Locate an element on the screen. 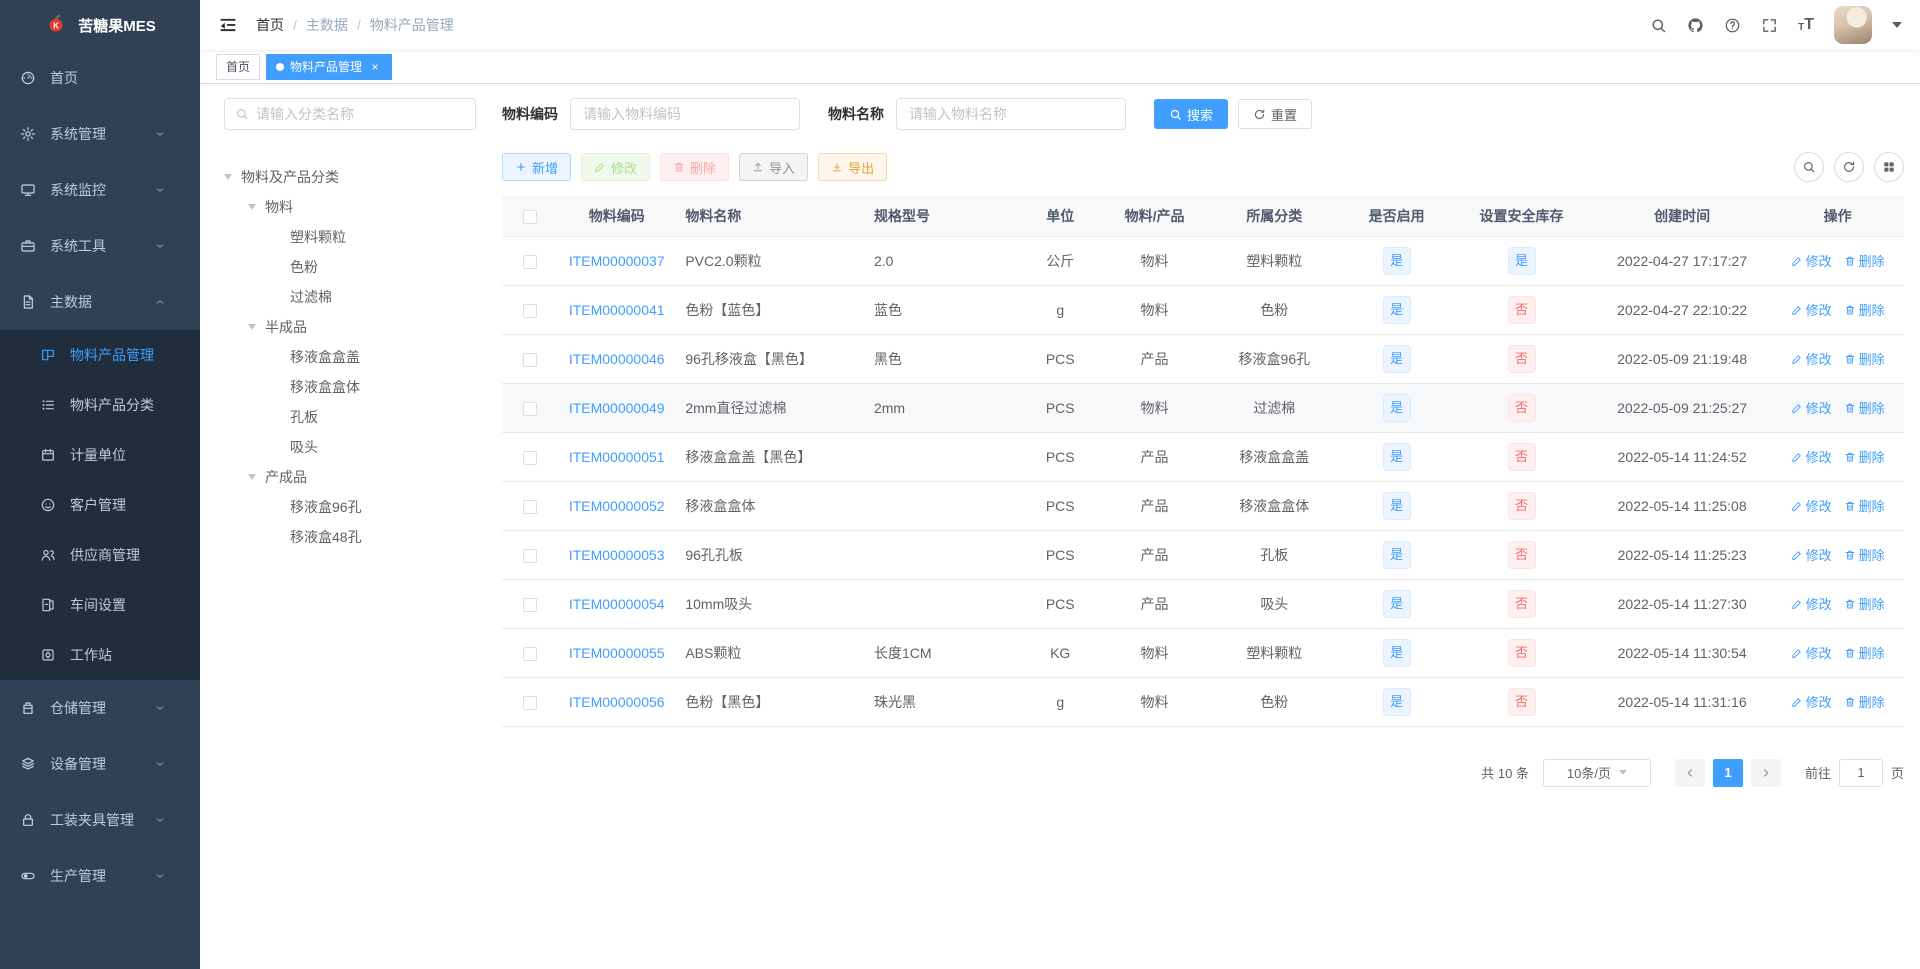 Image resolution: width=1920 pixels, height=969 pixels. refresh-button is located at coordinates (1849, 167).